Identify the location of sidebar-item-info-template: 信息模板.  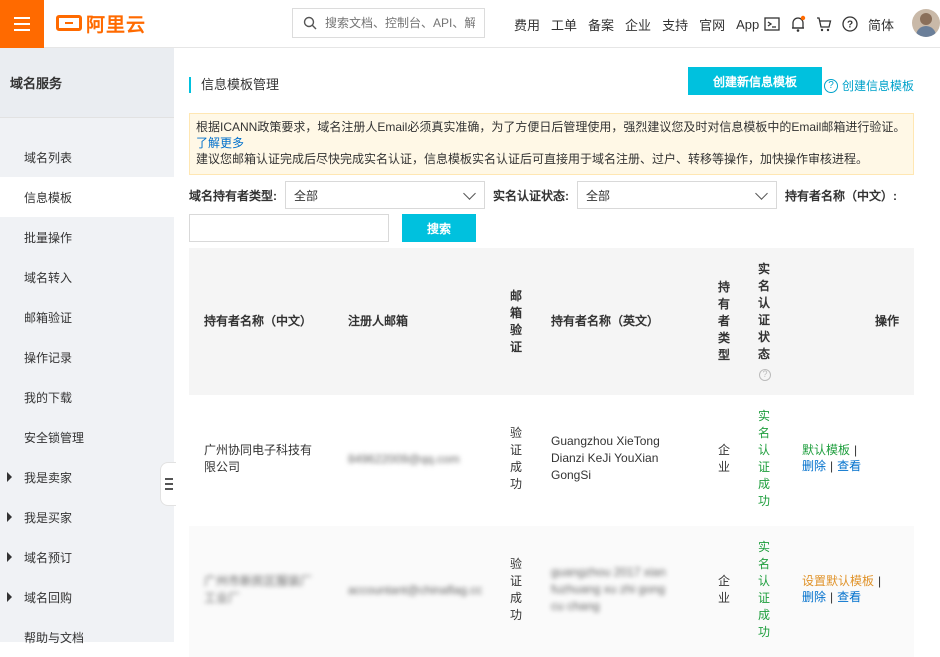
(87, 197).